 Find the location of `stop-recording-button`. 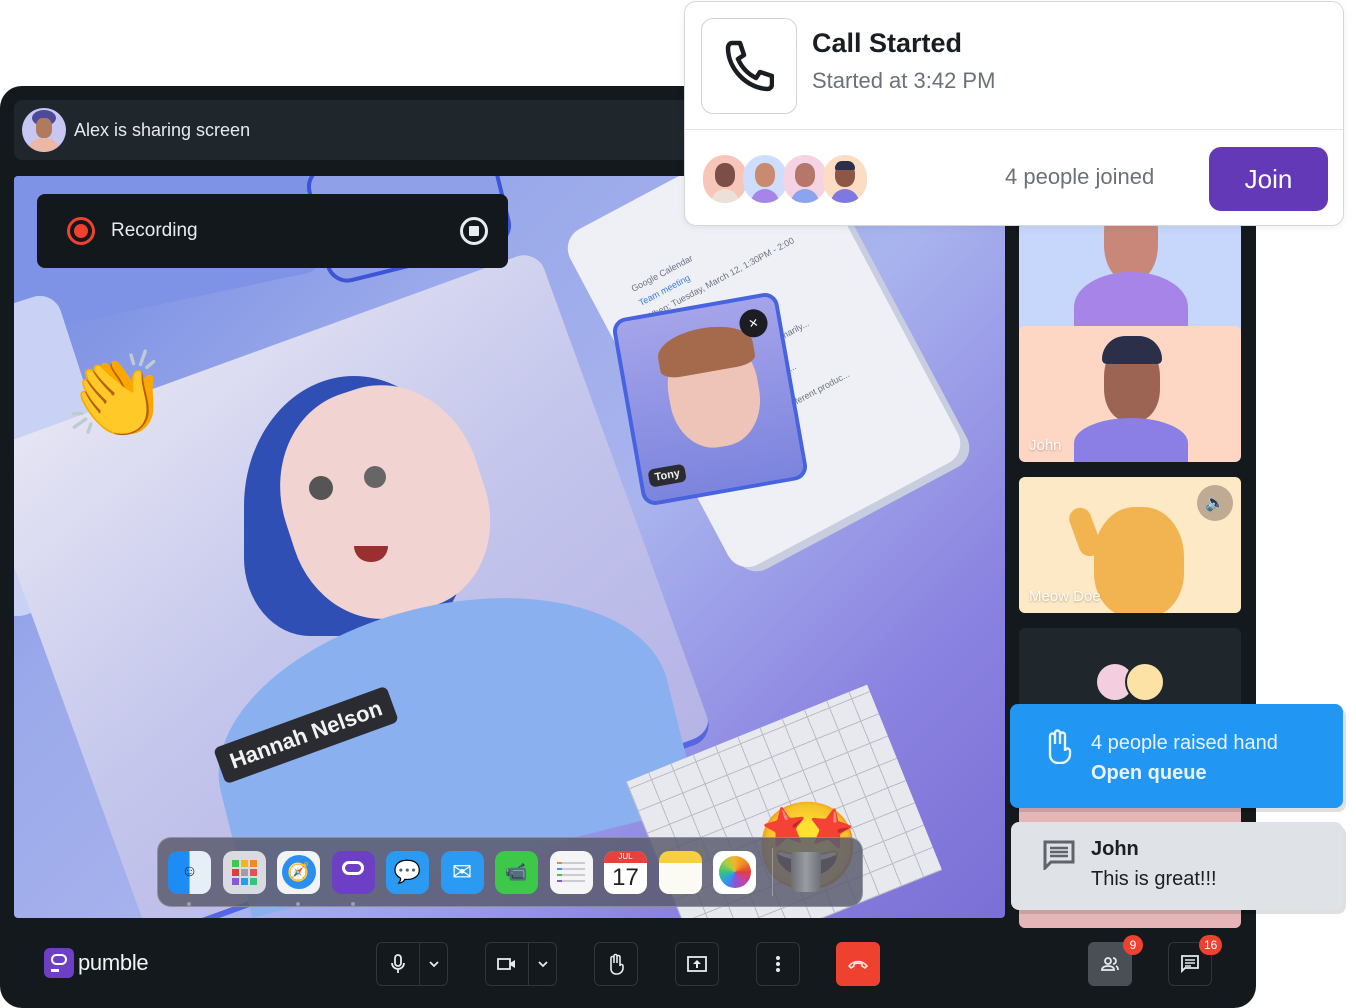

stop-recording-button is located at coordinates (474, 231).